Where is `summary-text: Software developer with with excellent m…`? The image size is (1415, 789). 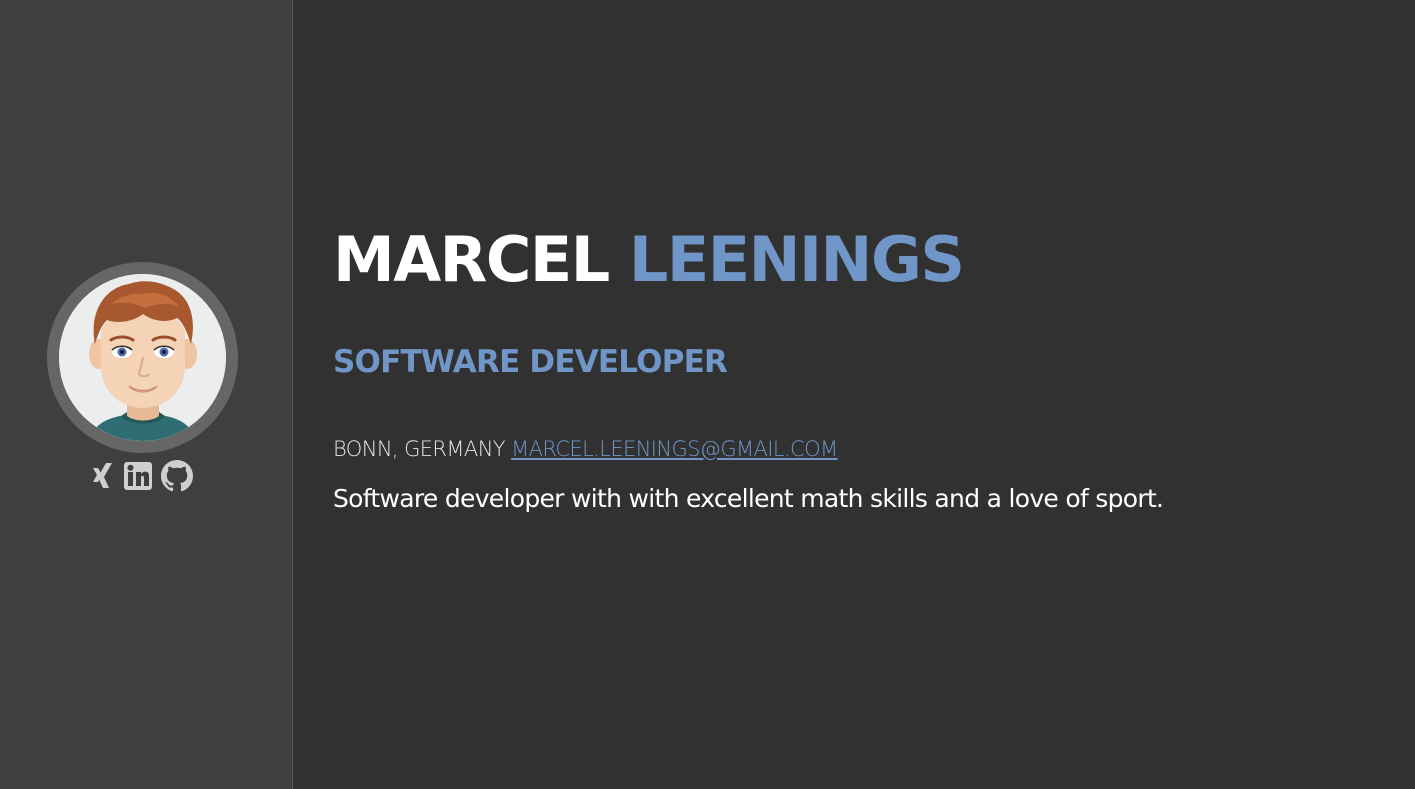 summary-text: Software developer with with excellent m… is located at coordinates (748, 498).